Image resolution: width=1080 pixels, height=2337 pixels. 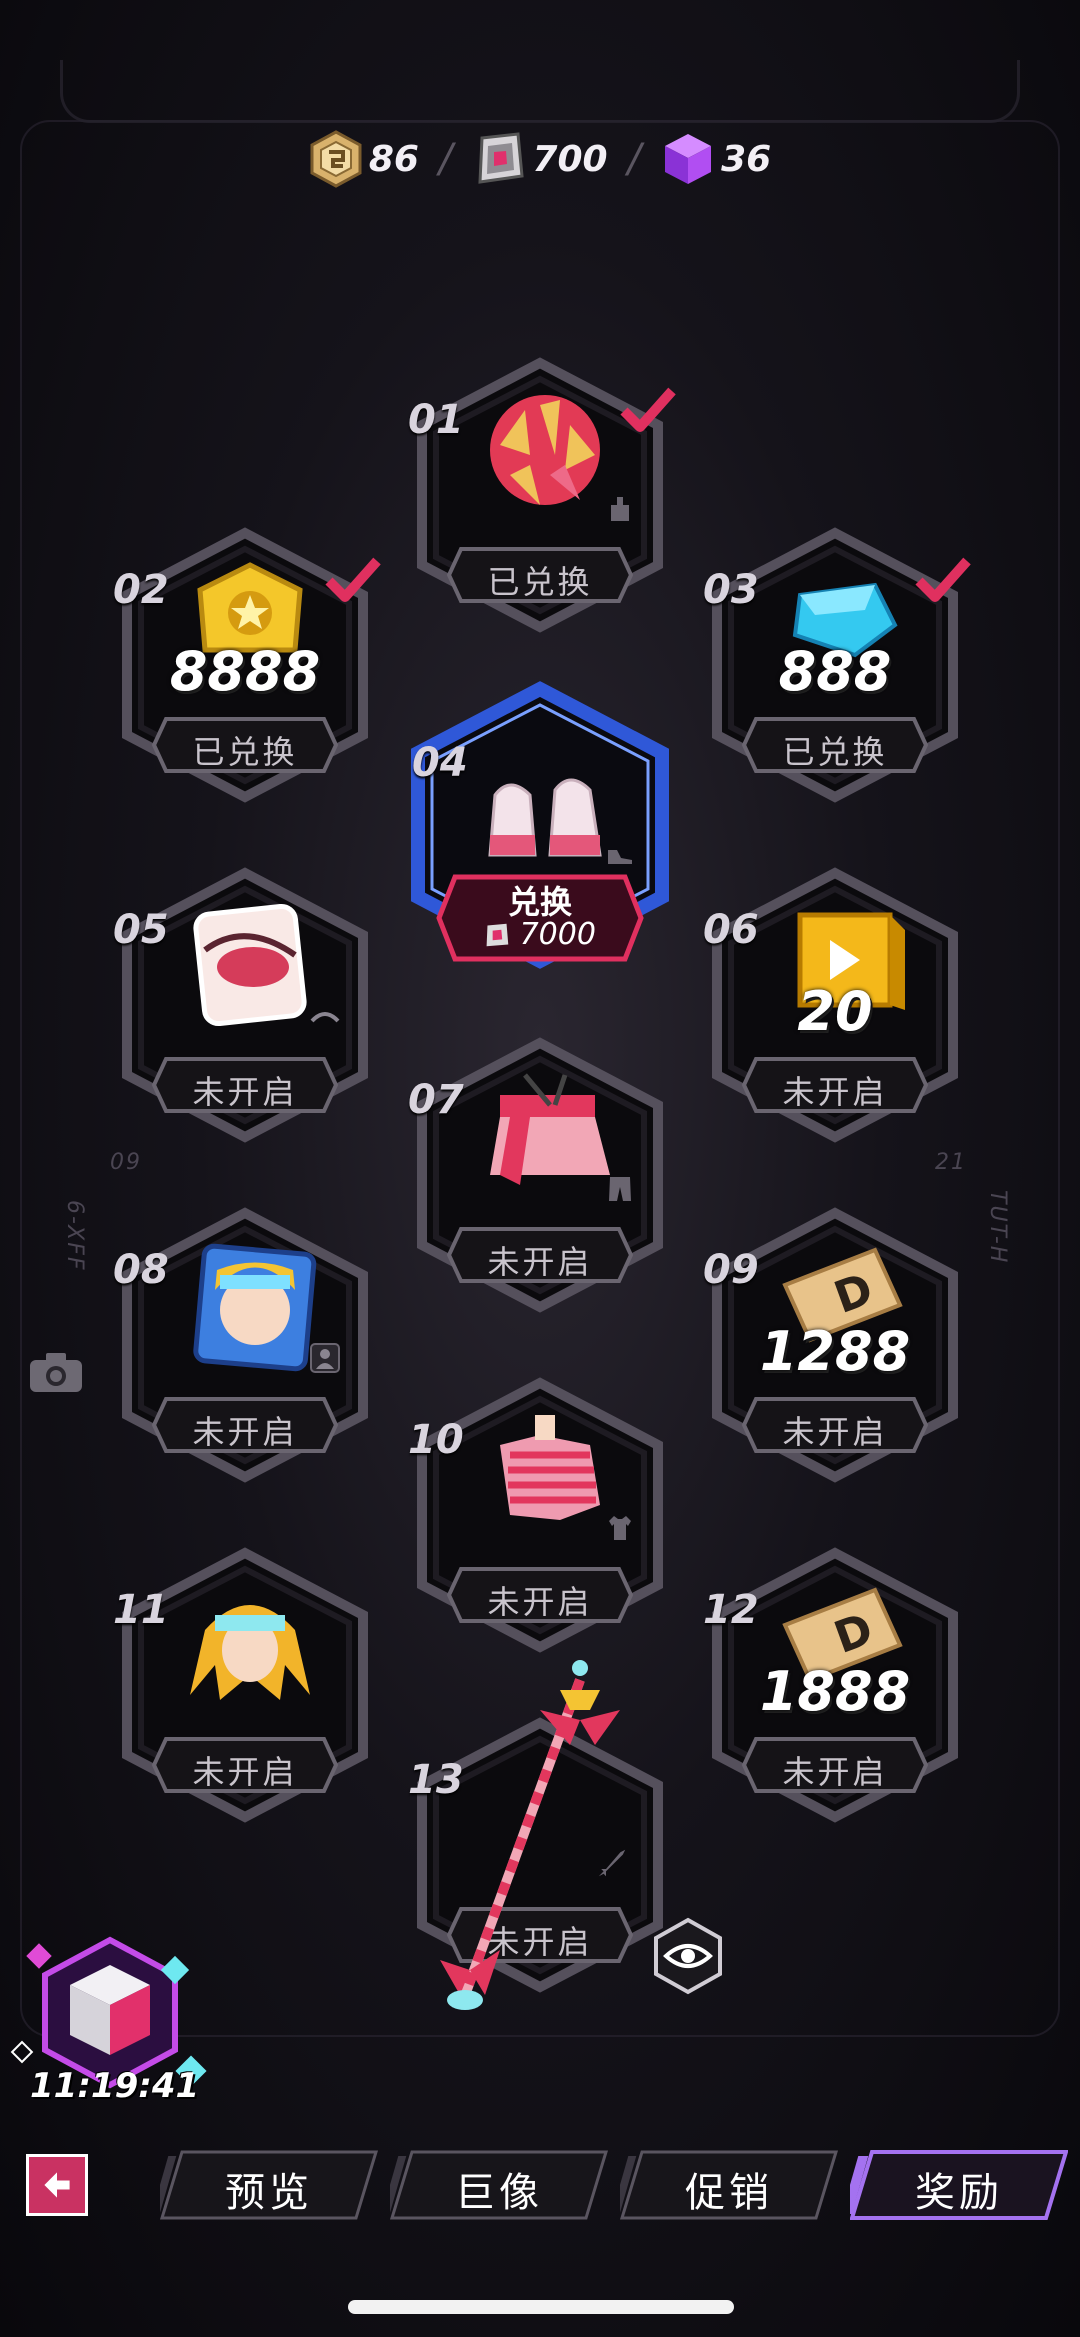 What do you see at coordinates (141, 930) in the screenshot?
I see `slot-number: 05` at bounding box center [141, 930].